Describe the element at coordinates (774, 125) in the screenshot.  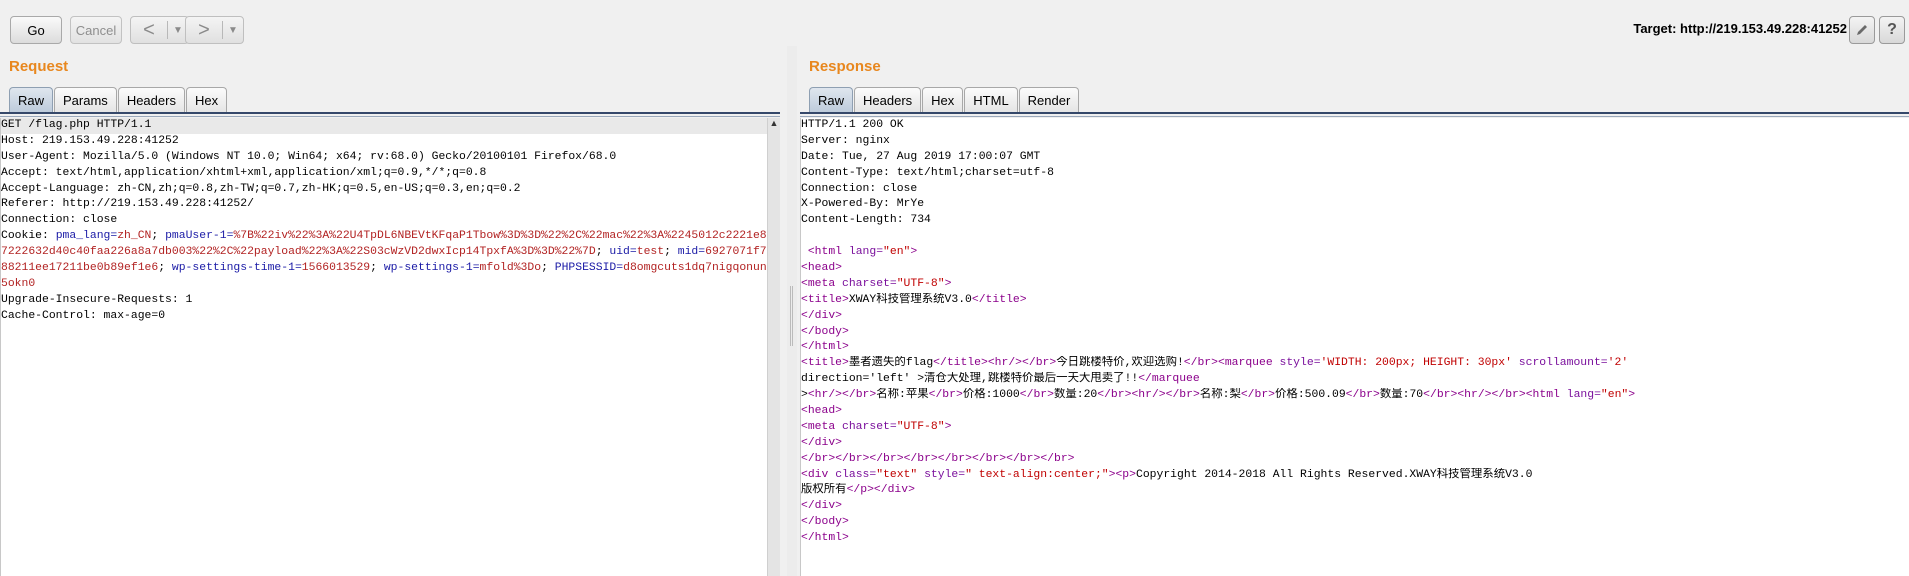
I see `scroll-up-icon: ▲` at that location.